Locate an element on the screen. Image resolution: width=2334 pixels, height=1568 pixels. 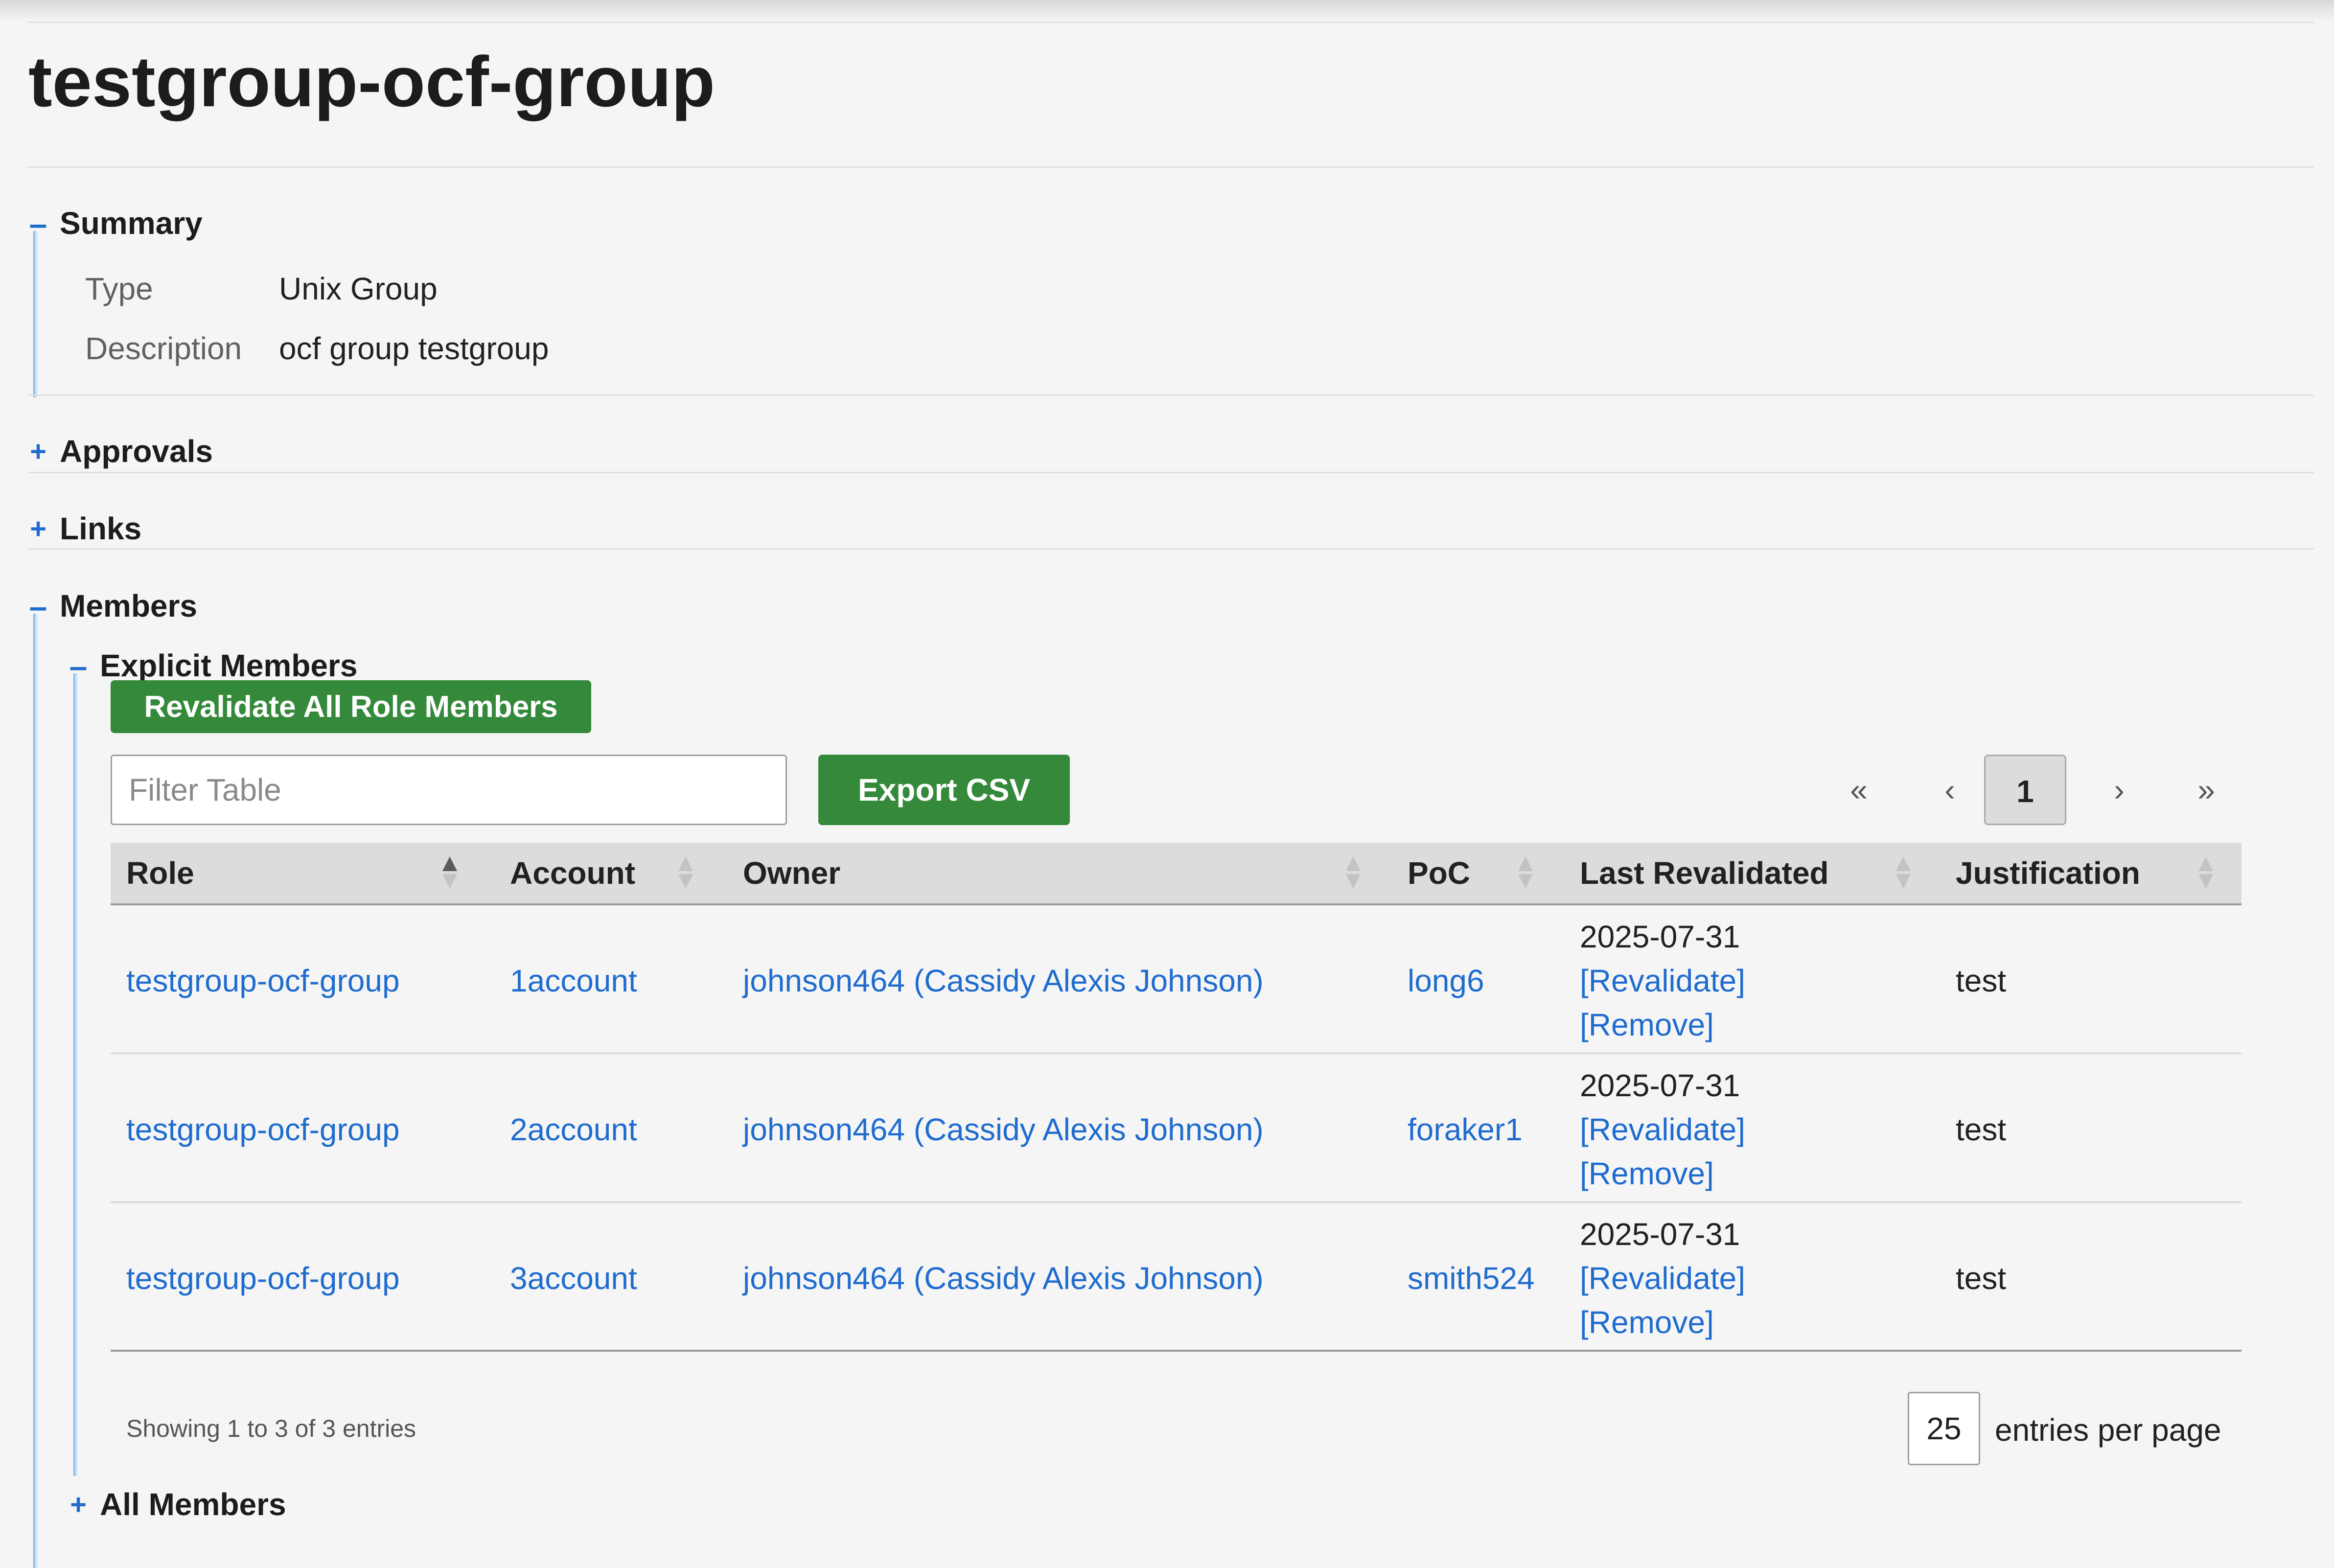
table-info-text: Showing 1 to 3 of 3 entries is located at coordinates (271, 1428).